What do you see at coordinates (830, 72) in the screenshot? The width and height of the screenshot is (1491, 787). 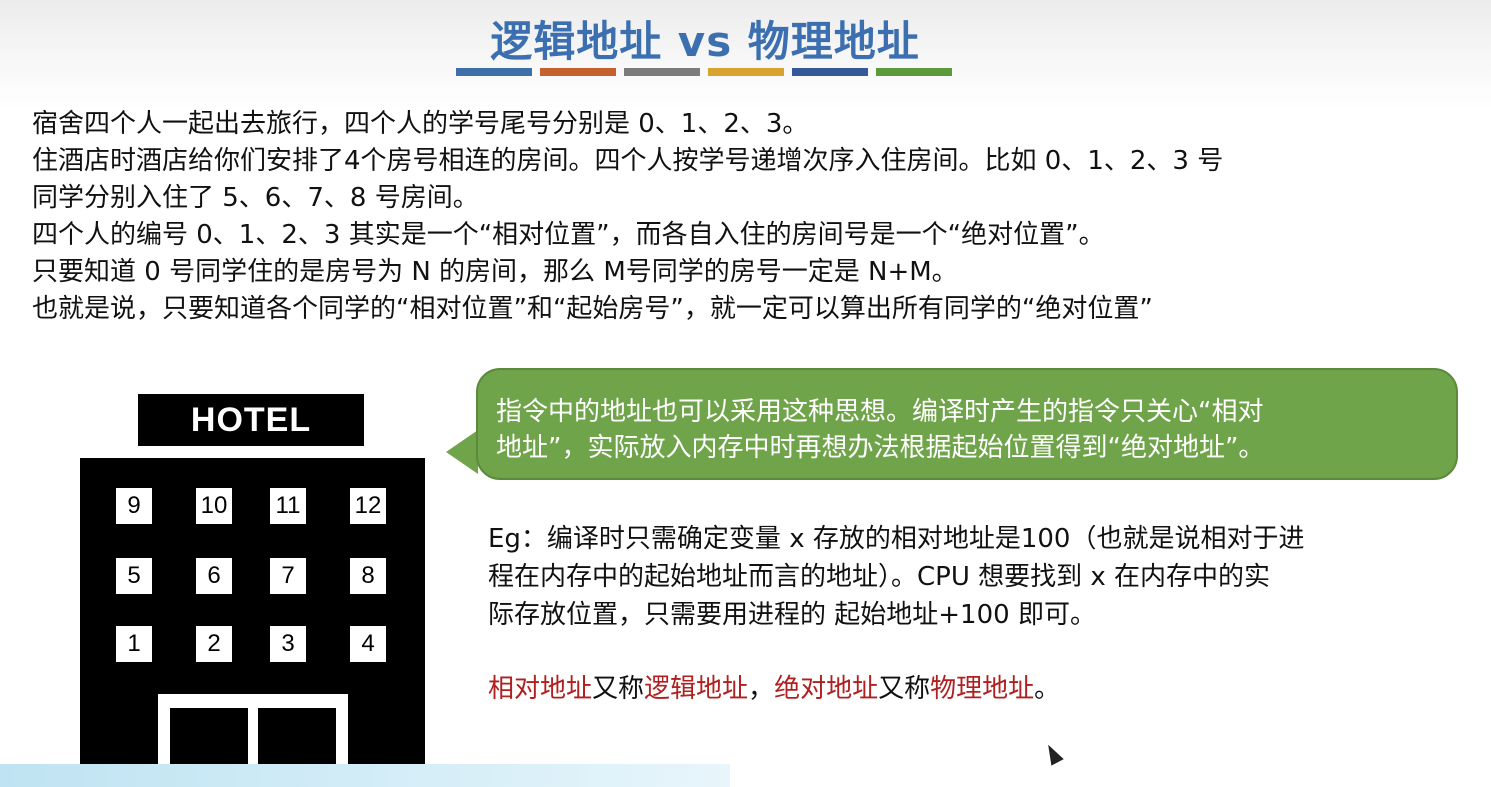 I see `stripe-navy` at bounding box center [830, 72].